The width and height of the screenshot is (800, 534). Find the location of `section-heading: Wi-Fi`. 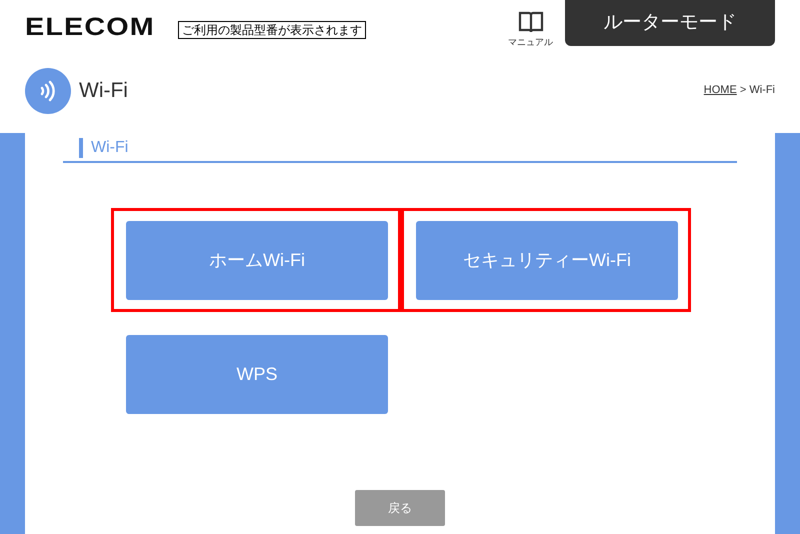

section-heading: Wi-Fi is located at coordinates (103, 148).